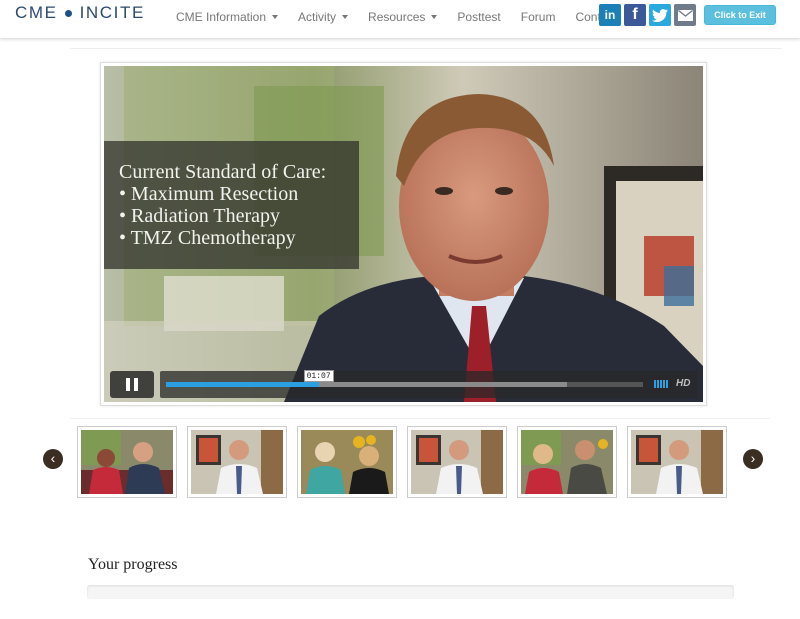  What do you see at coordinates (420, 418) in the screenshot?
I see `carousel-divider` at bounding box center [420, 418].